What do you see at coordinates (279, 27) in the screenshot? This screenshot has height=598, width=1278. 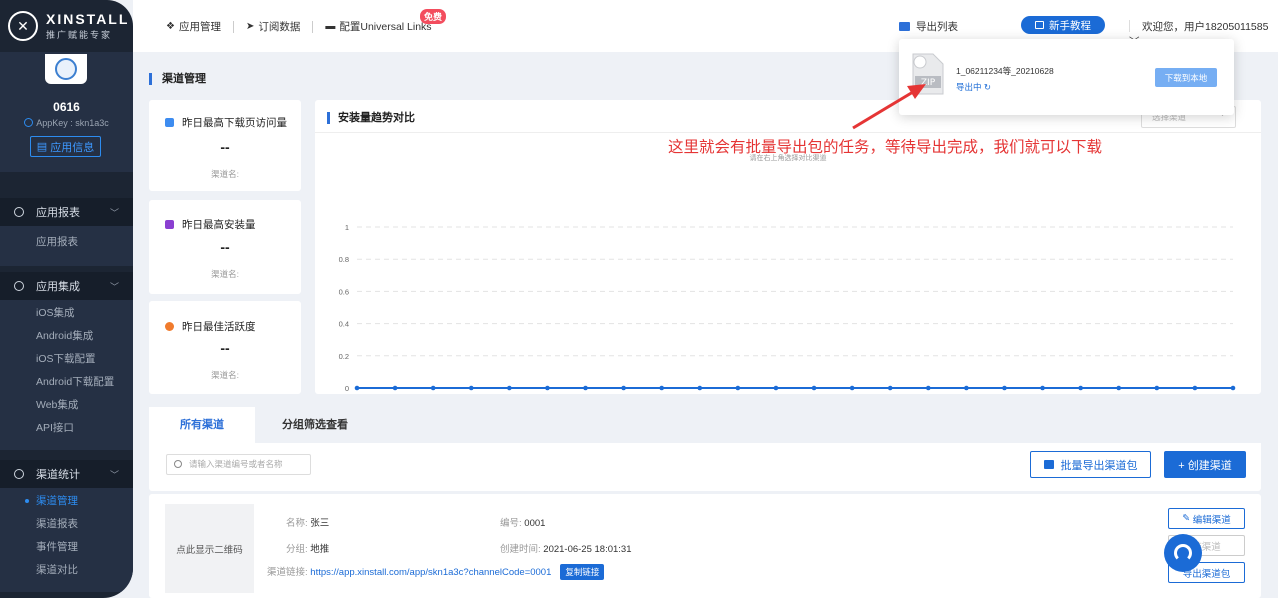 I see `nav-label: 订阅数据` at bounding box center [279, 27].